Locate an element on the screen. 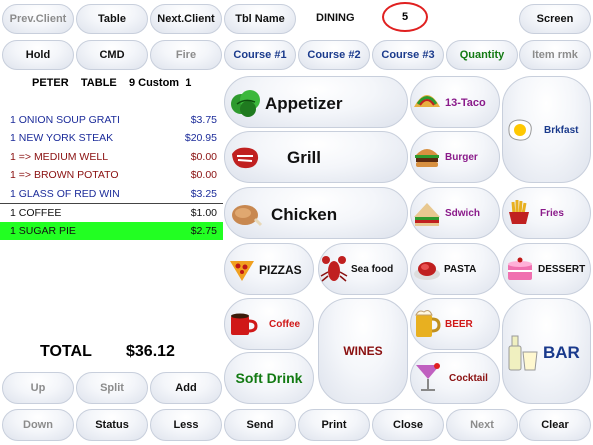 This screenshot has width=593, height=445. course-2-button: Course #2 is located at coordinates (334, 55).